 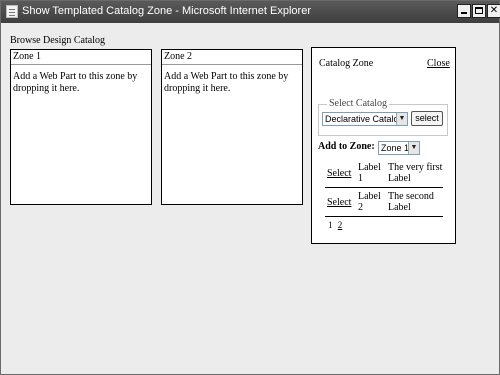 I want to click on pager-page-2-link: 2, so click(x=340, y=225).